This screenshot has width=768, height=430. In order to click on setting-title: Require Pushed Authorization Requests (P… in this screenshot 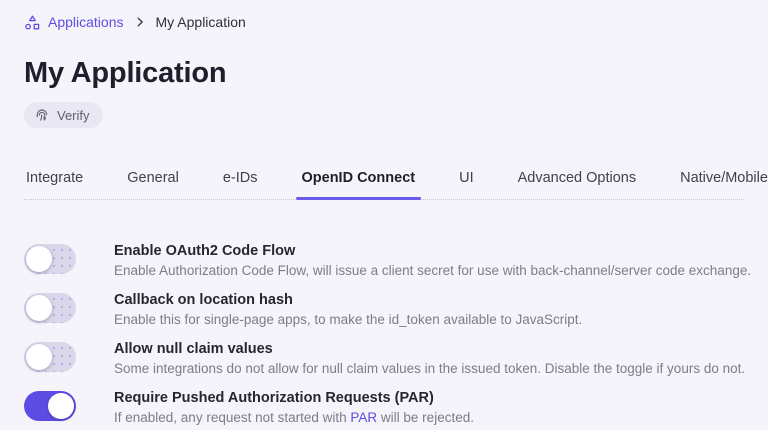, I will do `click(274, 398)`.